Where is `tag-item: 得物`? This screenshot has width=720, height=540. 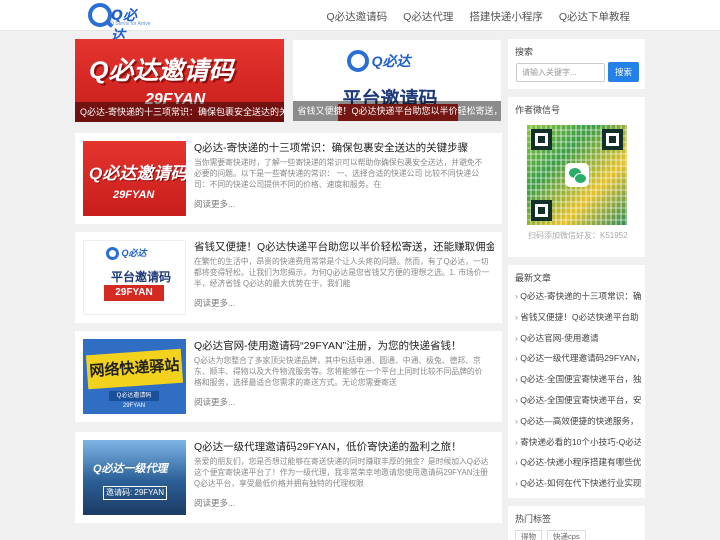
tag-item: 得物 is located at coordinates (528, 535).